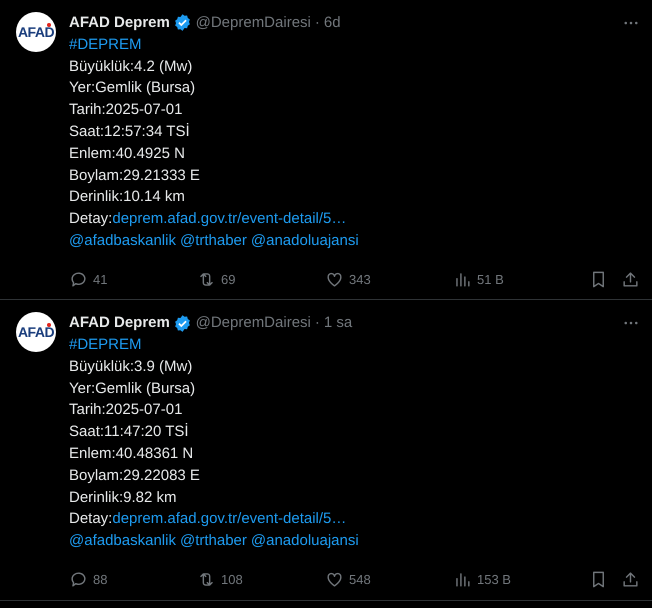 The width and height of the screenshot is (652, 608). What do you see at coordinates (332, 23) in the screenshot?
I see `post-time: 6d` at bounding box center [332, 23].